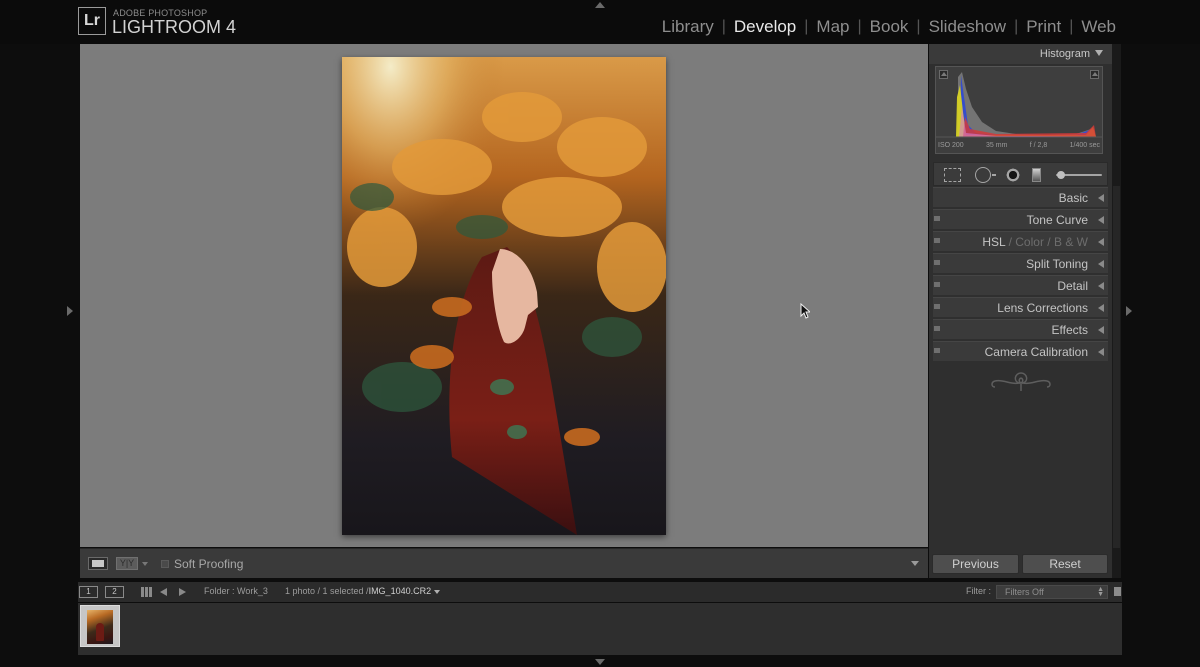 This screenshot has height=667, width=1200. Describe the element at coordinates (765, 27) in the screenshot. I see `module-develop: Develop` at that location.